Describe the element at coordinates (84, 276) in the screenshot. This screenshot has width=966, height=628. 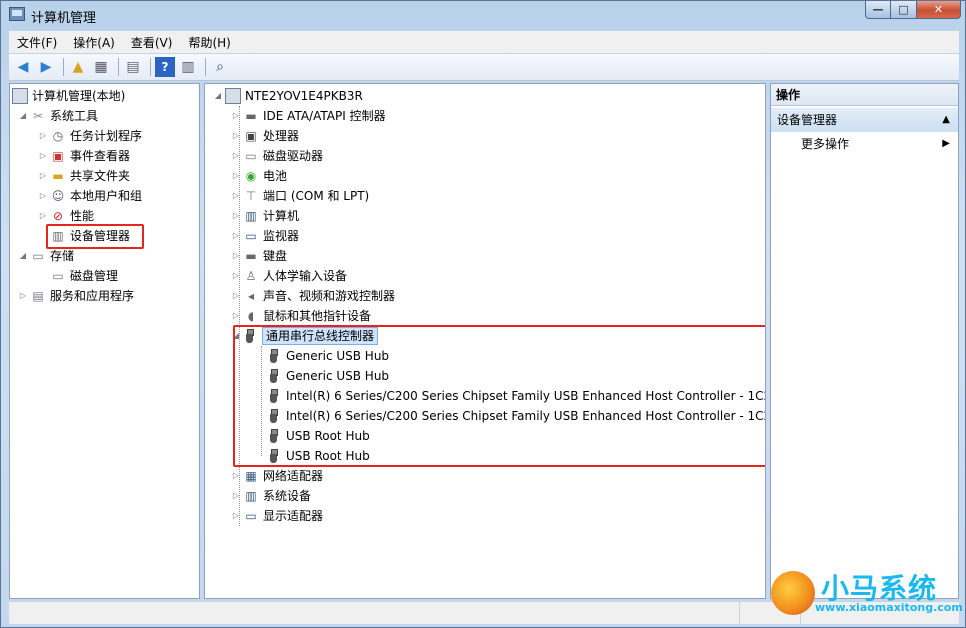
I see `tree-item-disk-management: ▭ 磁盘管理` at that location.